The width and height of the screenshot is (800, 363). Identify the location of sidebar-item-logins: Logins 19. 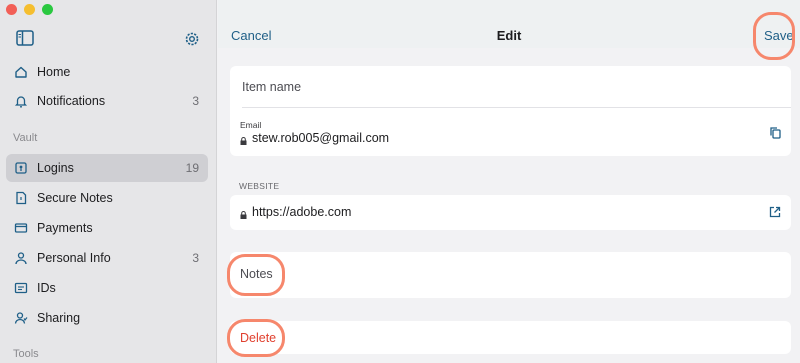
(107, 168).